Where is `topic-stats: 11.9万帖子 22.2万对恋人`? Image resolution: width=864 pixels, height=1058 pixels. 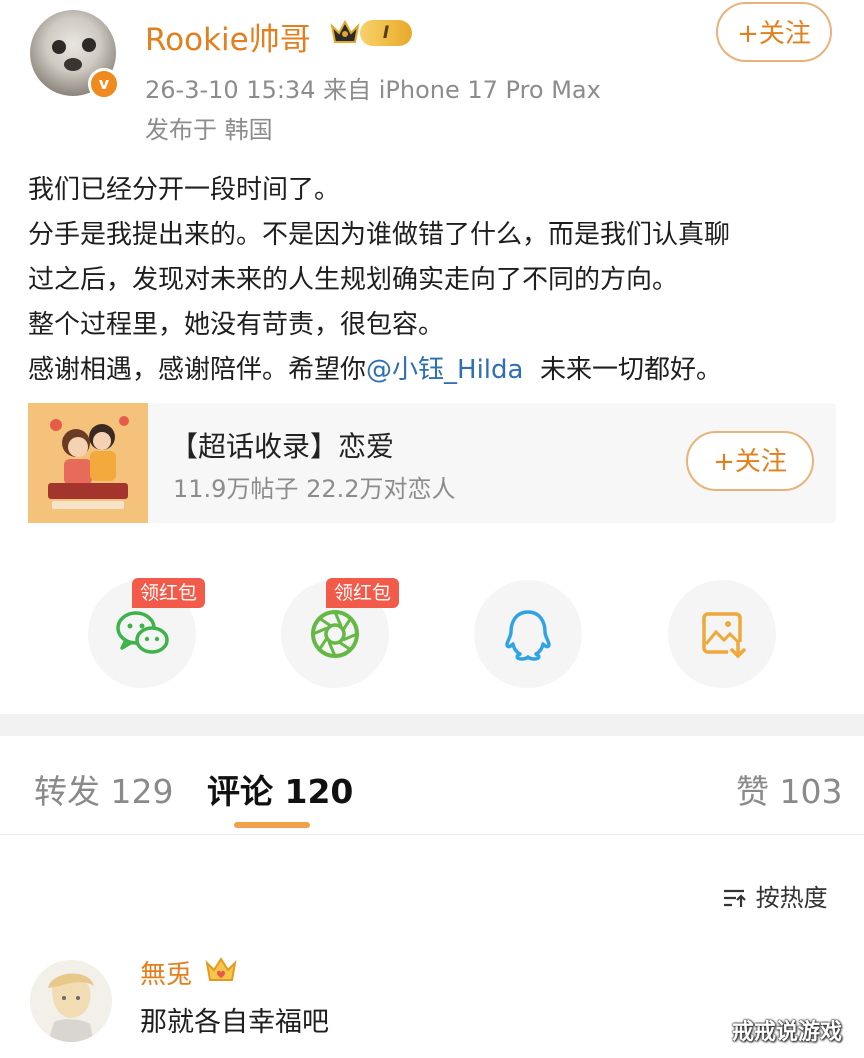 topic-stats: 11.9万帖子 22.2万对恋人 is located at coordinates (314, 489).